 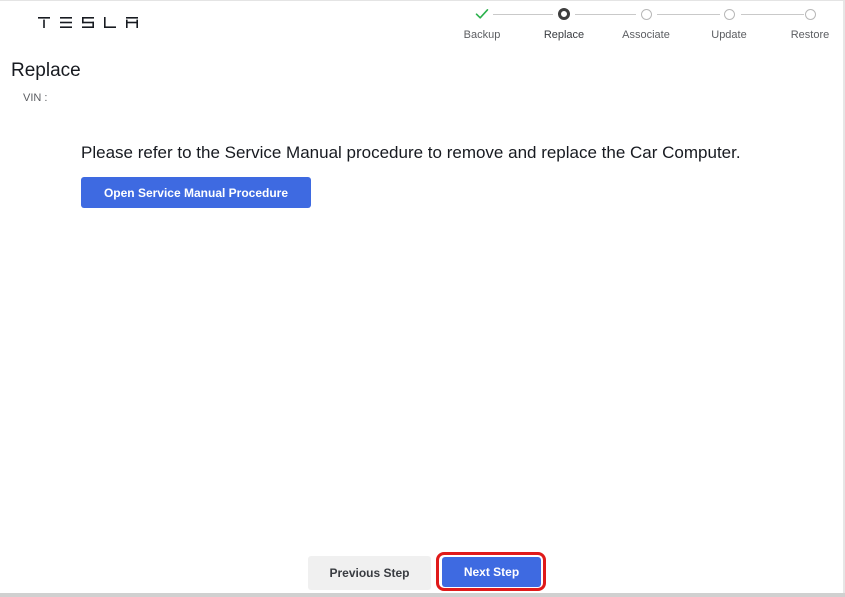 What do you see at coordinates (729, 24) in the screenshot?
I see `step-update: Update` at bounding box center [729, 24].